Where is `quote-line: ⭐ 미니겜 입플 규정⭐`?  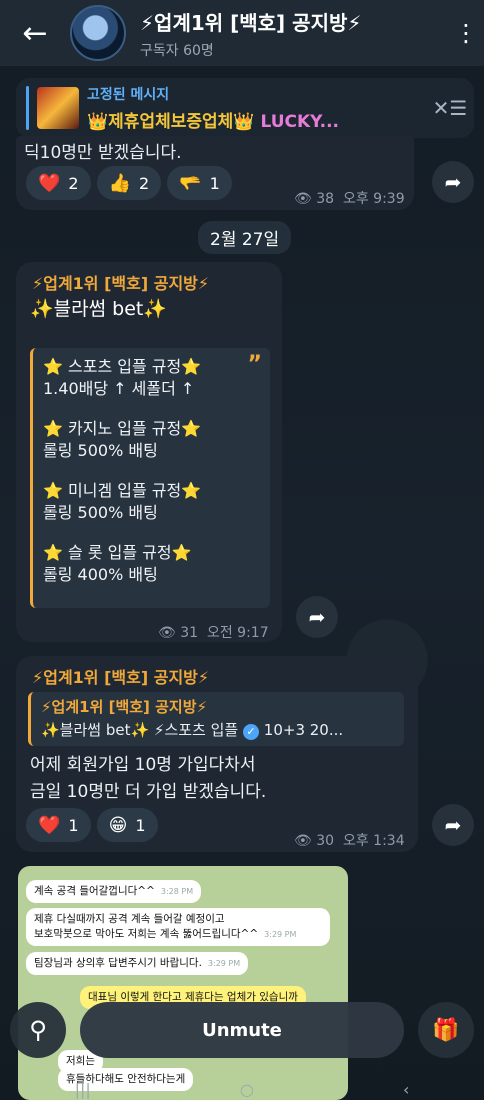 quote-line: ⭐ 미니겜 입플 규정⭐ is located at coordinates (122, 490).